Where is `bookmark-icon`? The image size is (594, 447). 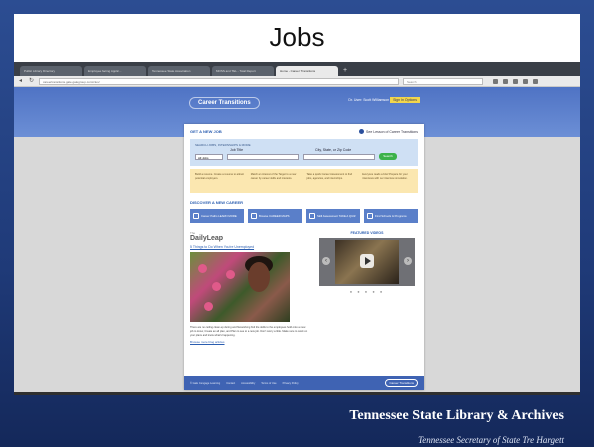 bookmark-icon is located at coordinates (495, 81).